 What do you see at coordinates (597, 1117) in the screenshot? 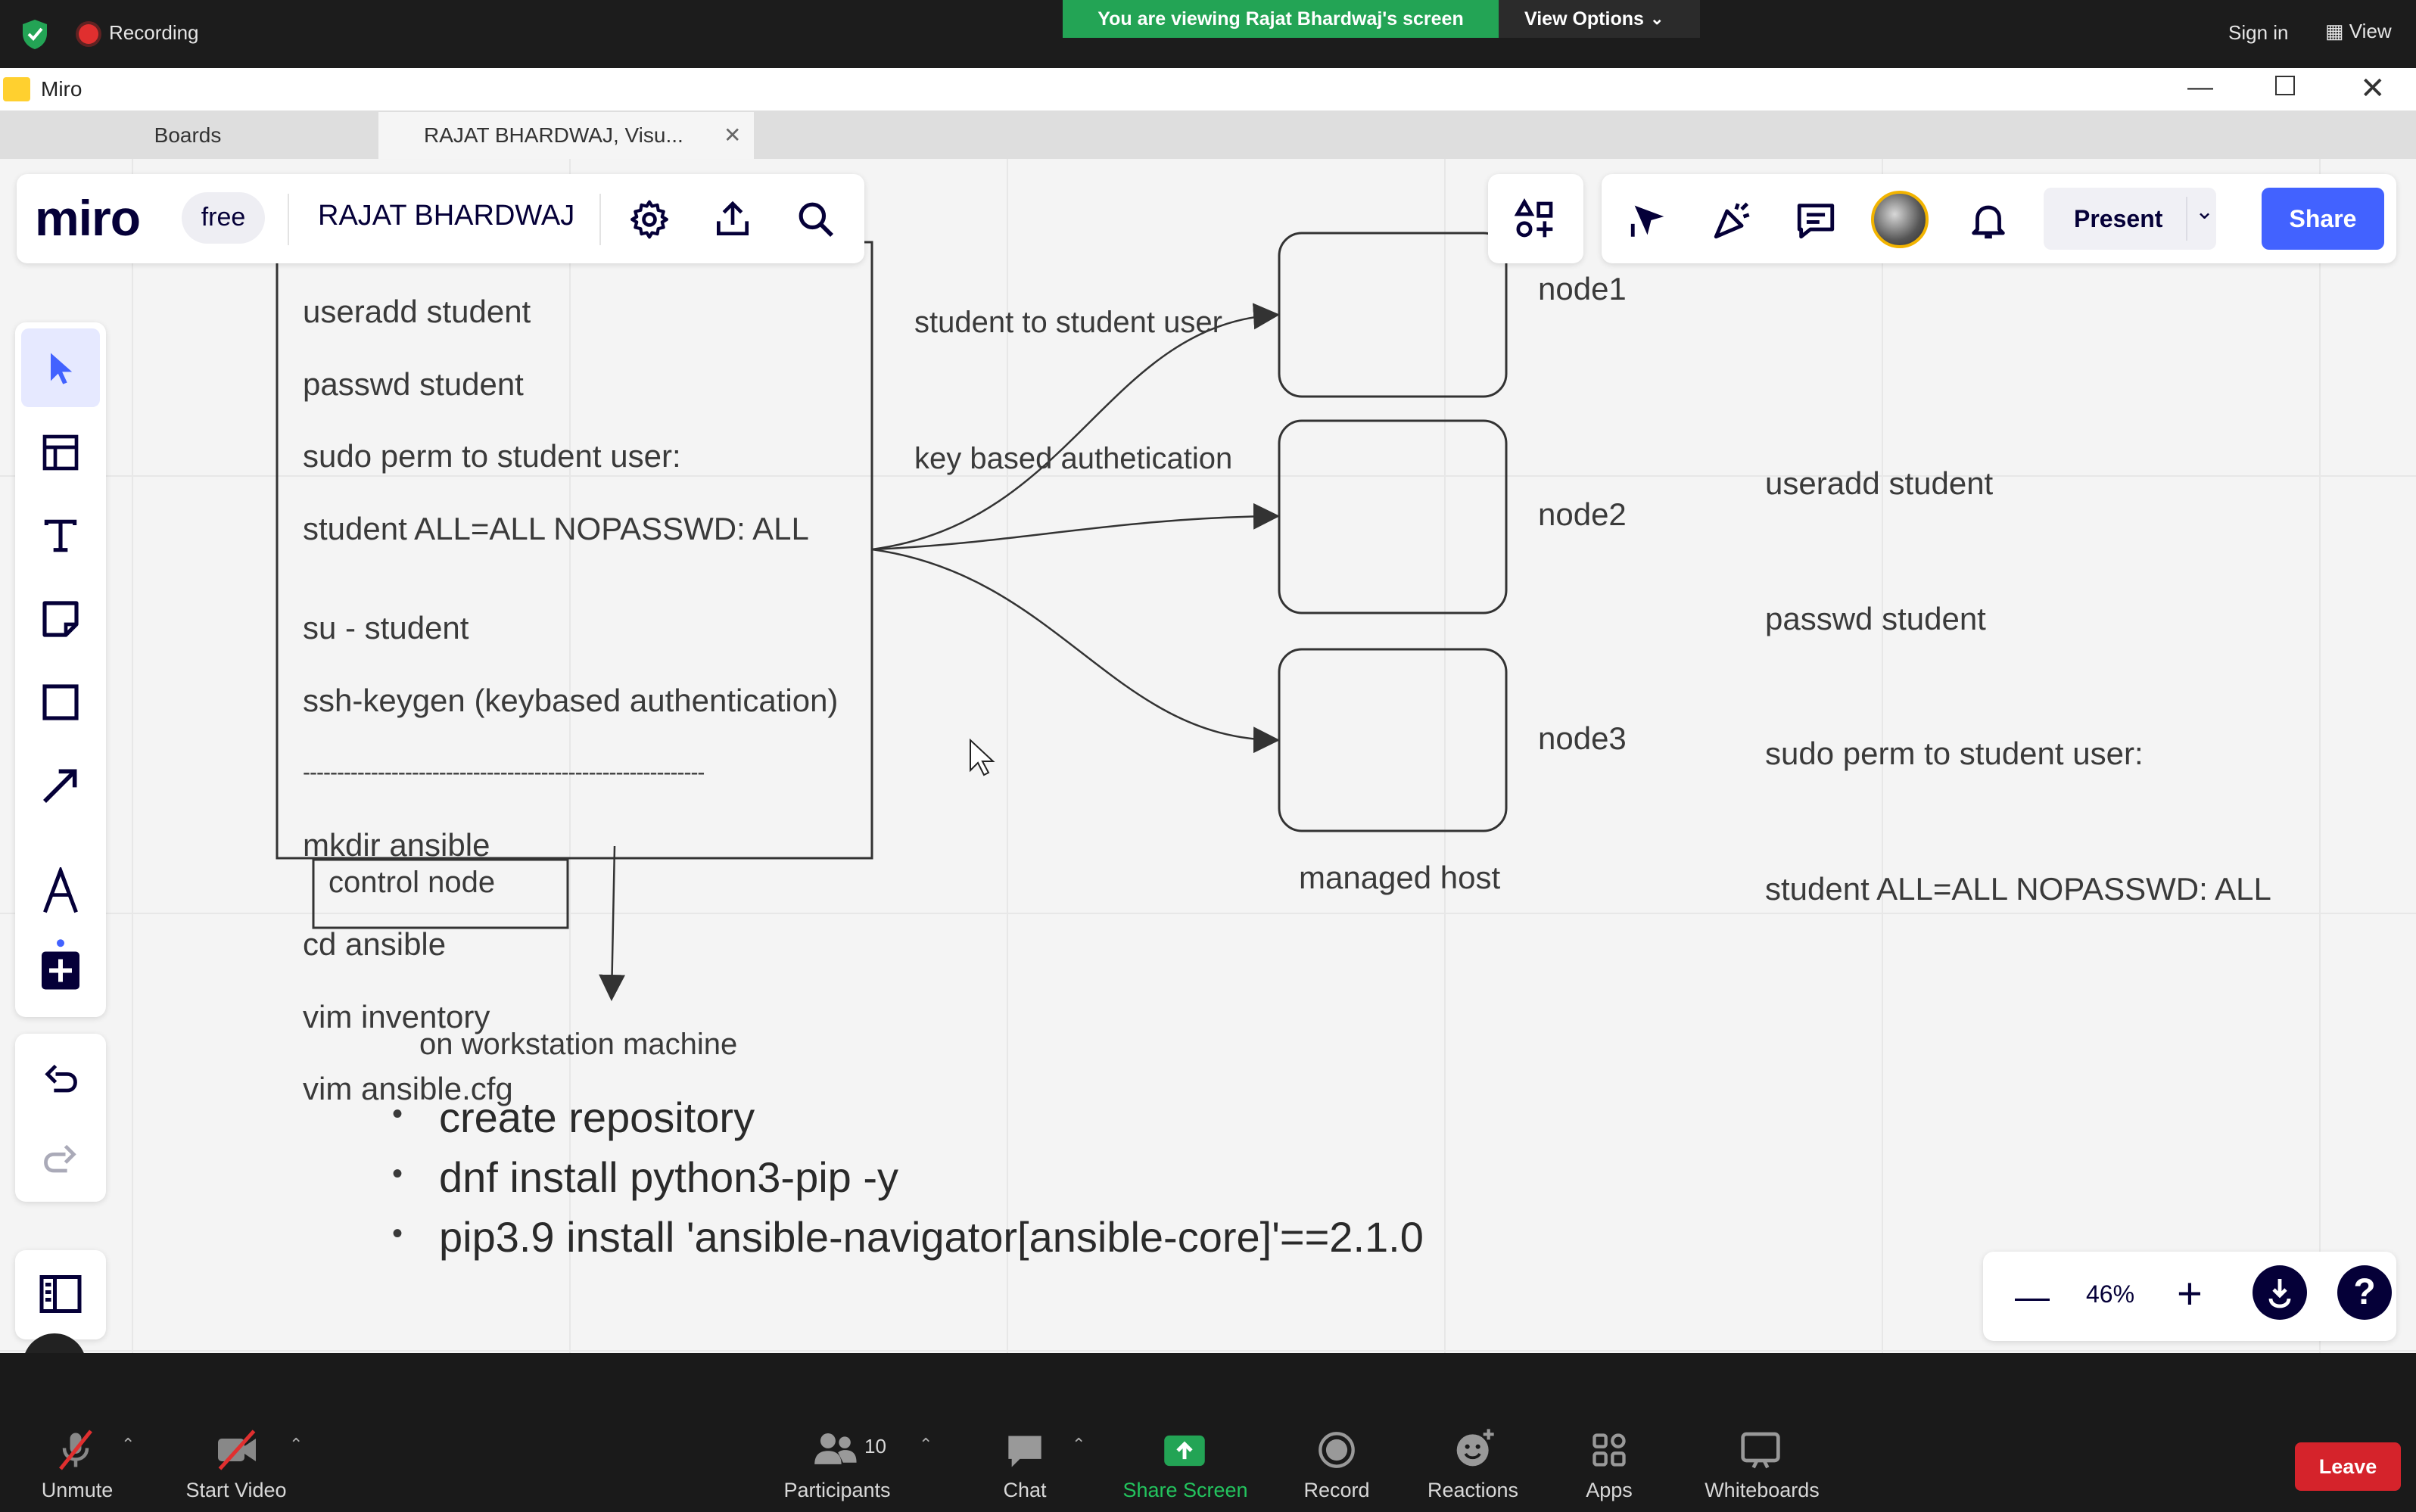
I see `bullet-text: create repository` at bounding box center [597, 1117].